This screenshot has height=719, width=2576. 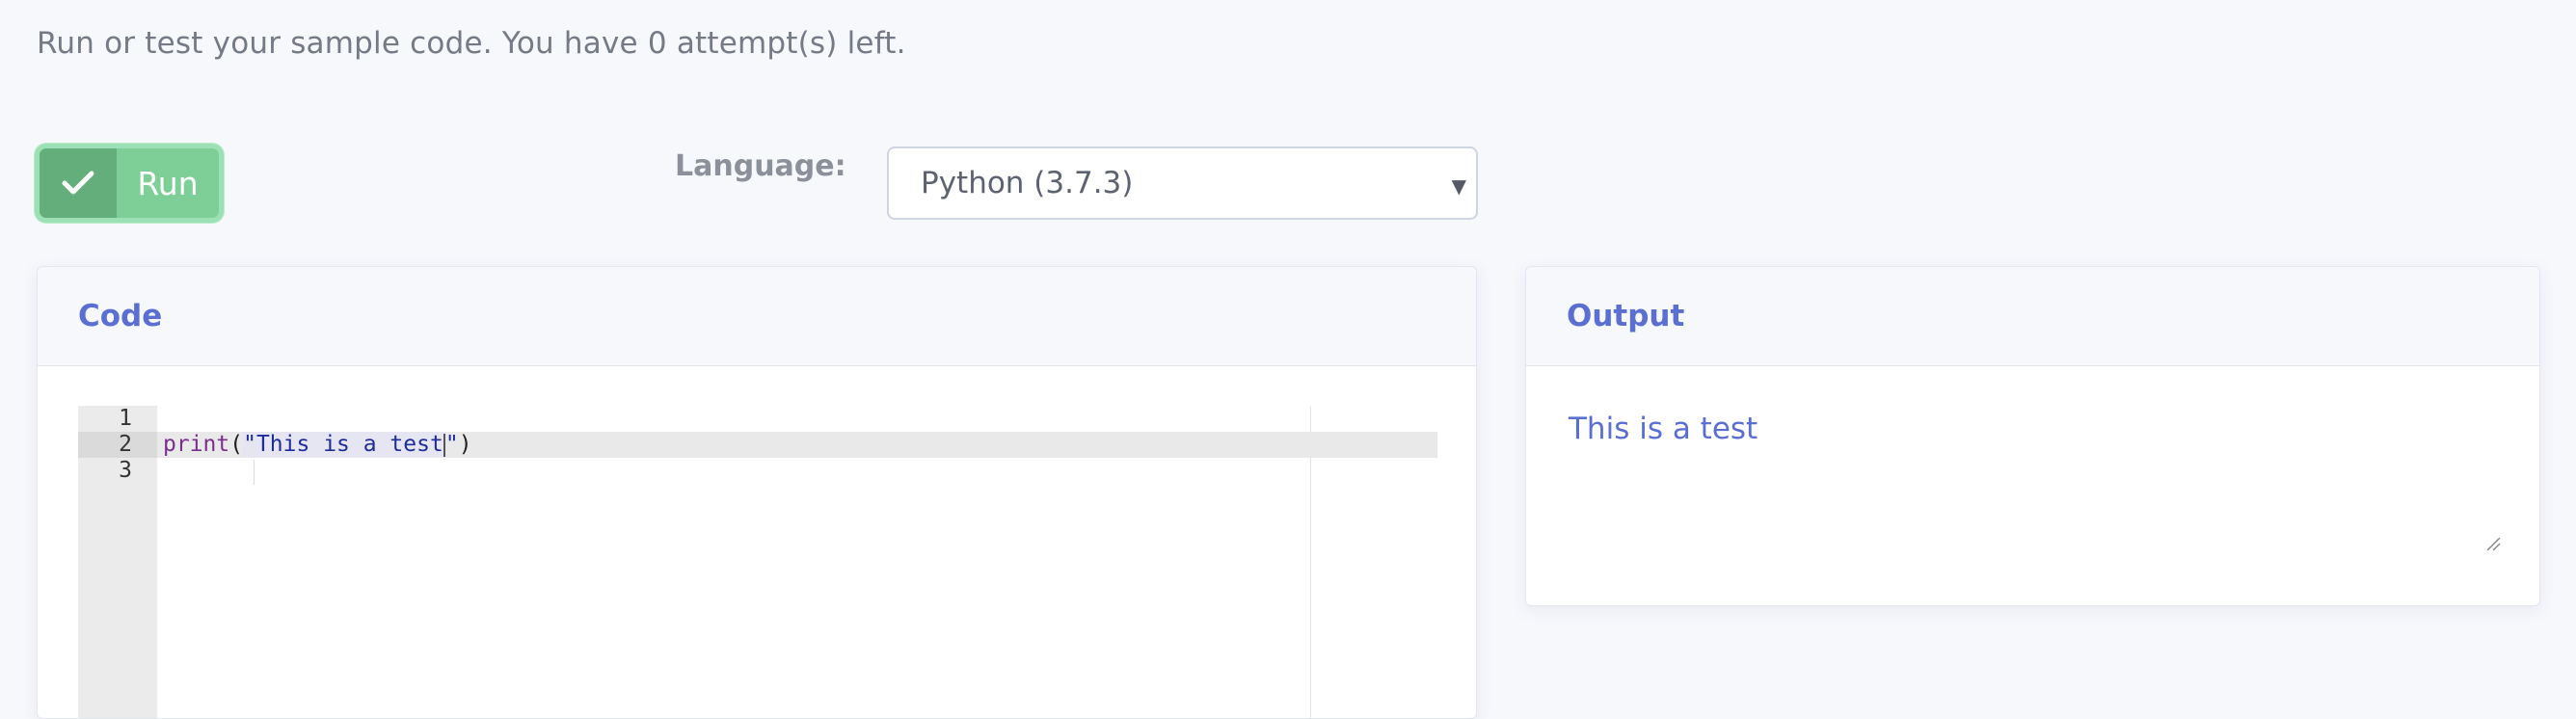 I want to click on run-button-label: Run, so click(x=168, y=183).